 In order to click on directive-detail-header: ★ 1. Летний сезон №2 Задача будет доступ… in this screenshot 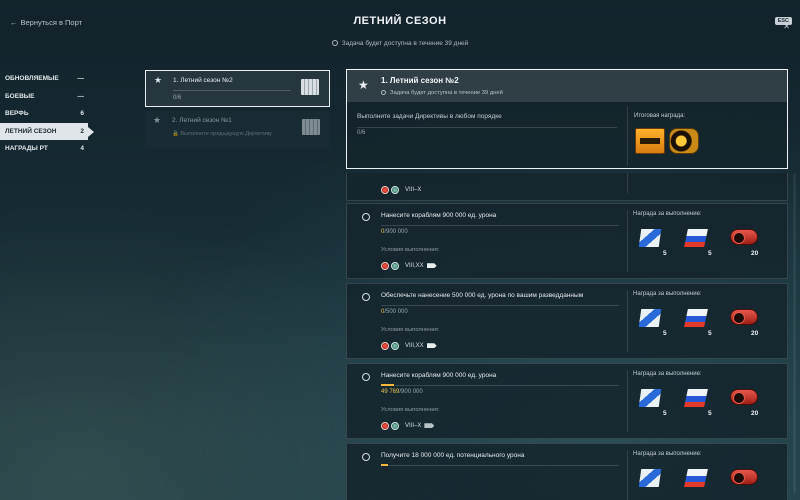, I will do `click(567, 86)`.